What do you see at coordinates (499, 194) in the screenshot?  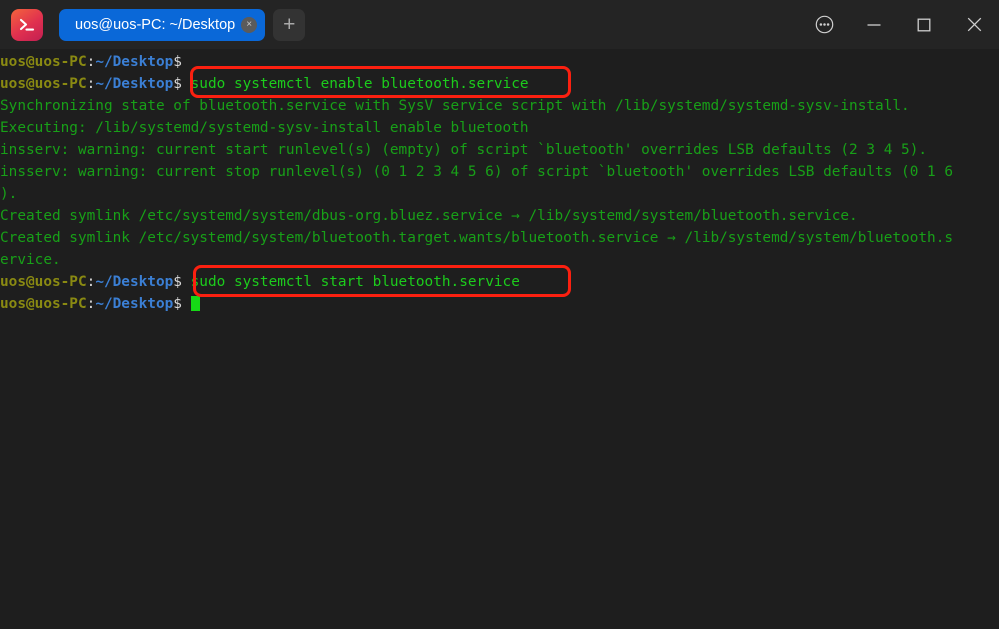 I see `terminal-output-line: ).` at bounding box center [499, 194].